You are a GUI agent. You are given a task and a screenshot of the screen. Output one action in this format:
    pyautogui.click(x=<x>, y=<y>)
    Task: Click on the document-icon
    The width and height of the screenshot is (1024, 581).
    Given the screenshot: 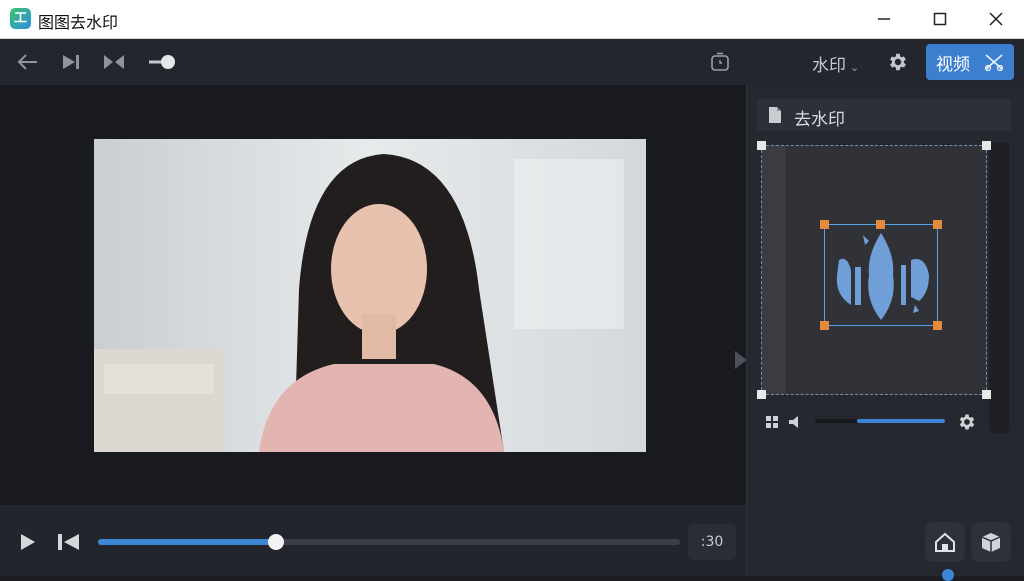 What is the action you would take?
    pyautogui.click(x=775, y=115)
    